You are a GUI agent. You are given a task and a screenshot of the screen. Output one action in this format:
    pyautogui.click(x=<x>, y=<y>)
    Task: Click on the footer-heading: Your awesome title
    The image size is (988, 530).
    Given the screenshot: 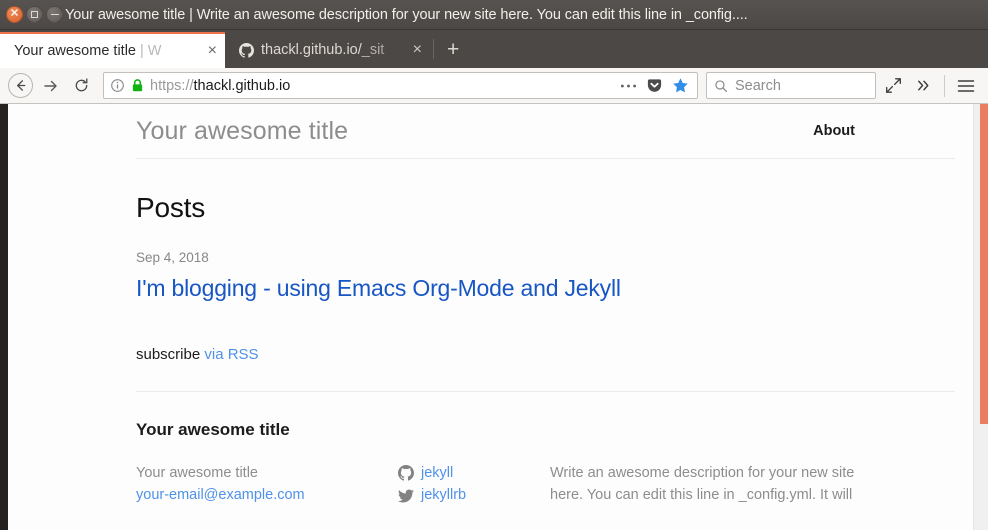 What is the action you would take?
    pyautogui.click(x=213, y=429)
    